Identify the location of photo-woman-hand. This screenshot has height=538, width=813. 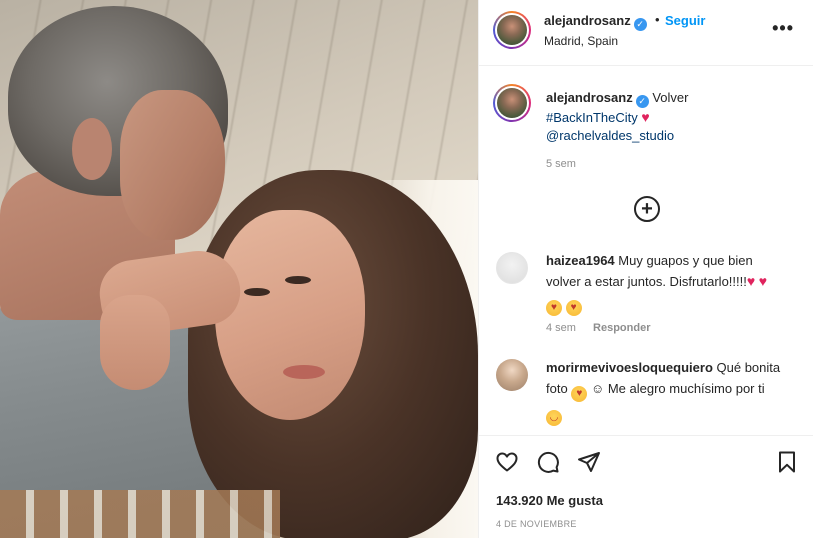
(135, 342).